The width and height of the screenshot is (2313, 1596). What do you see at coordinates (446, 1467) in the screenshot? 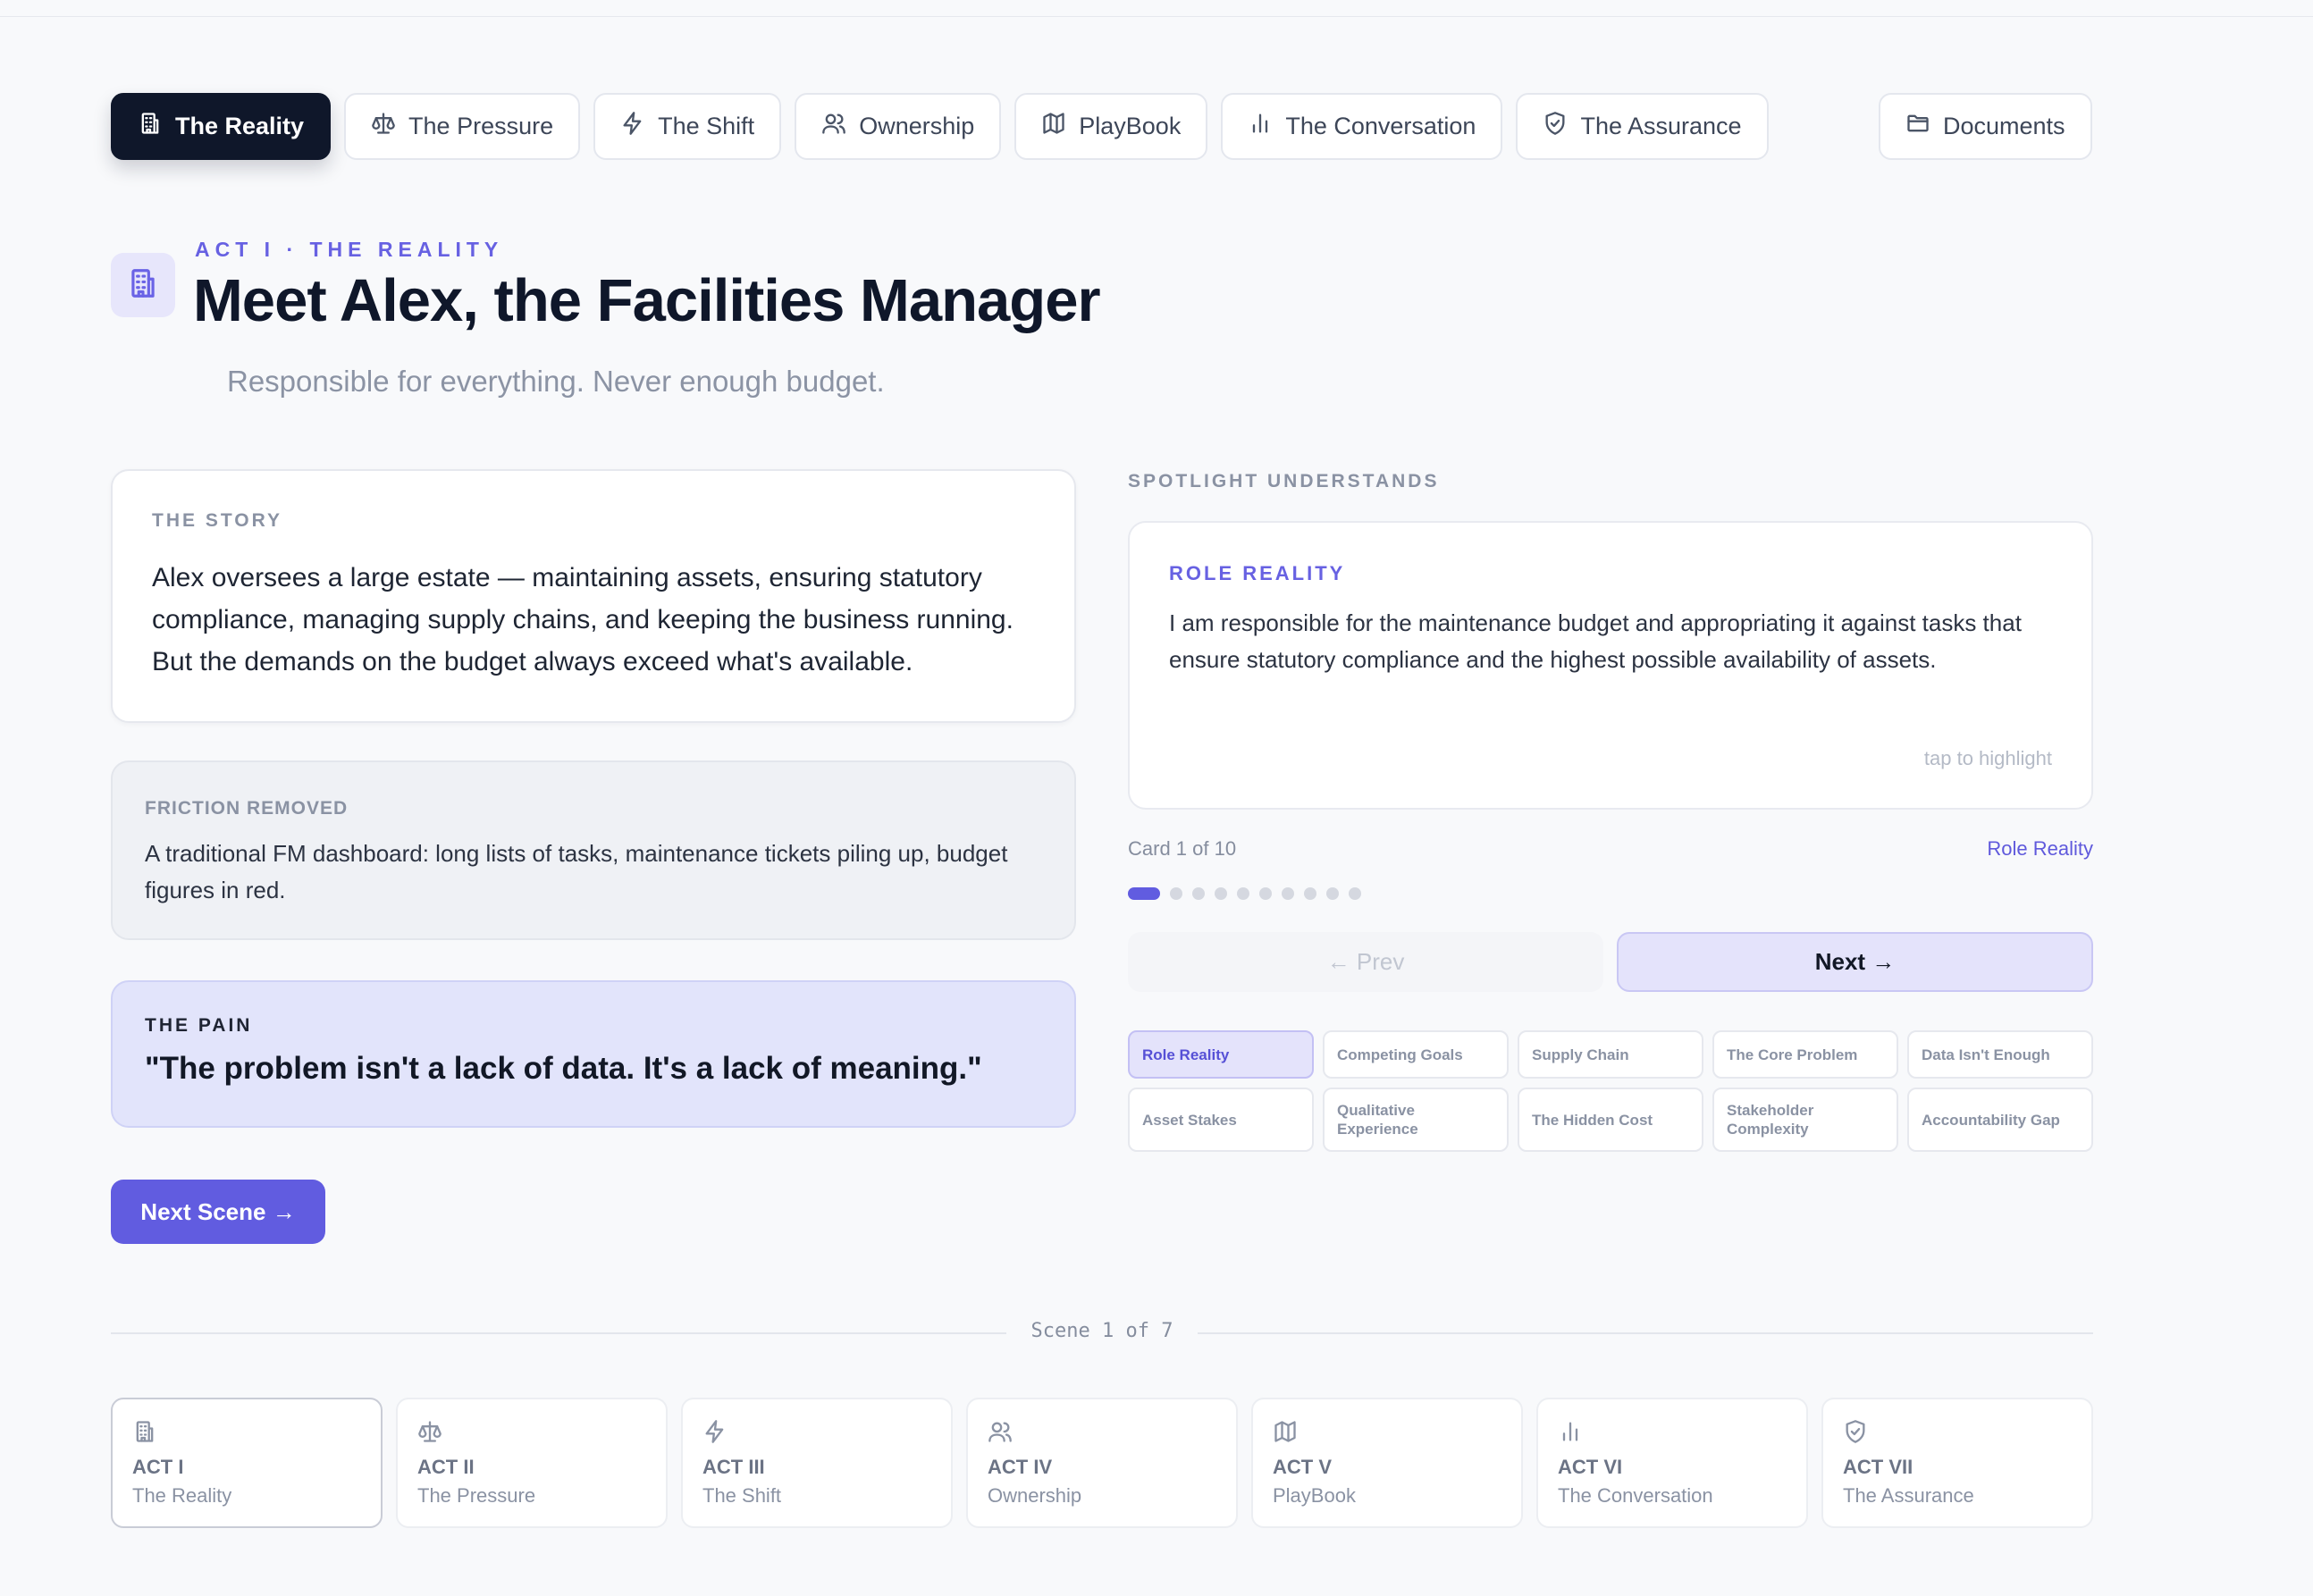
I see `act-number: ACT II` at bounding box center [446, 1467].